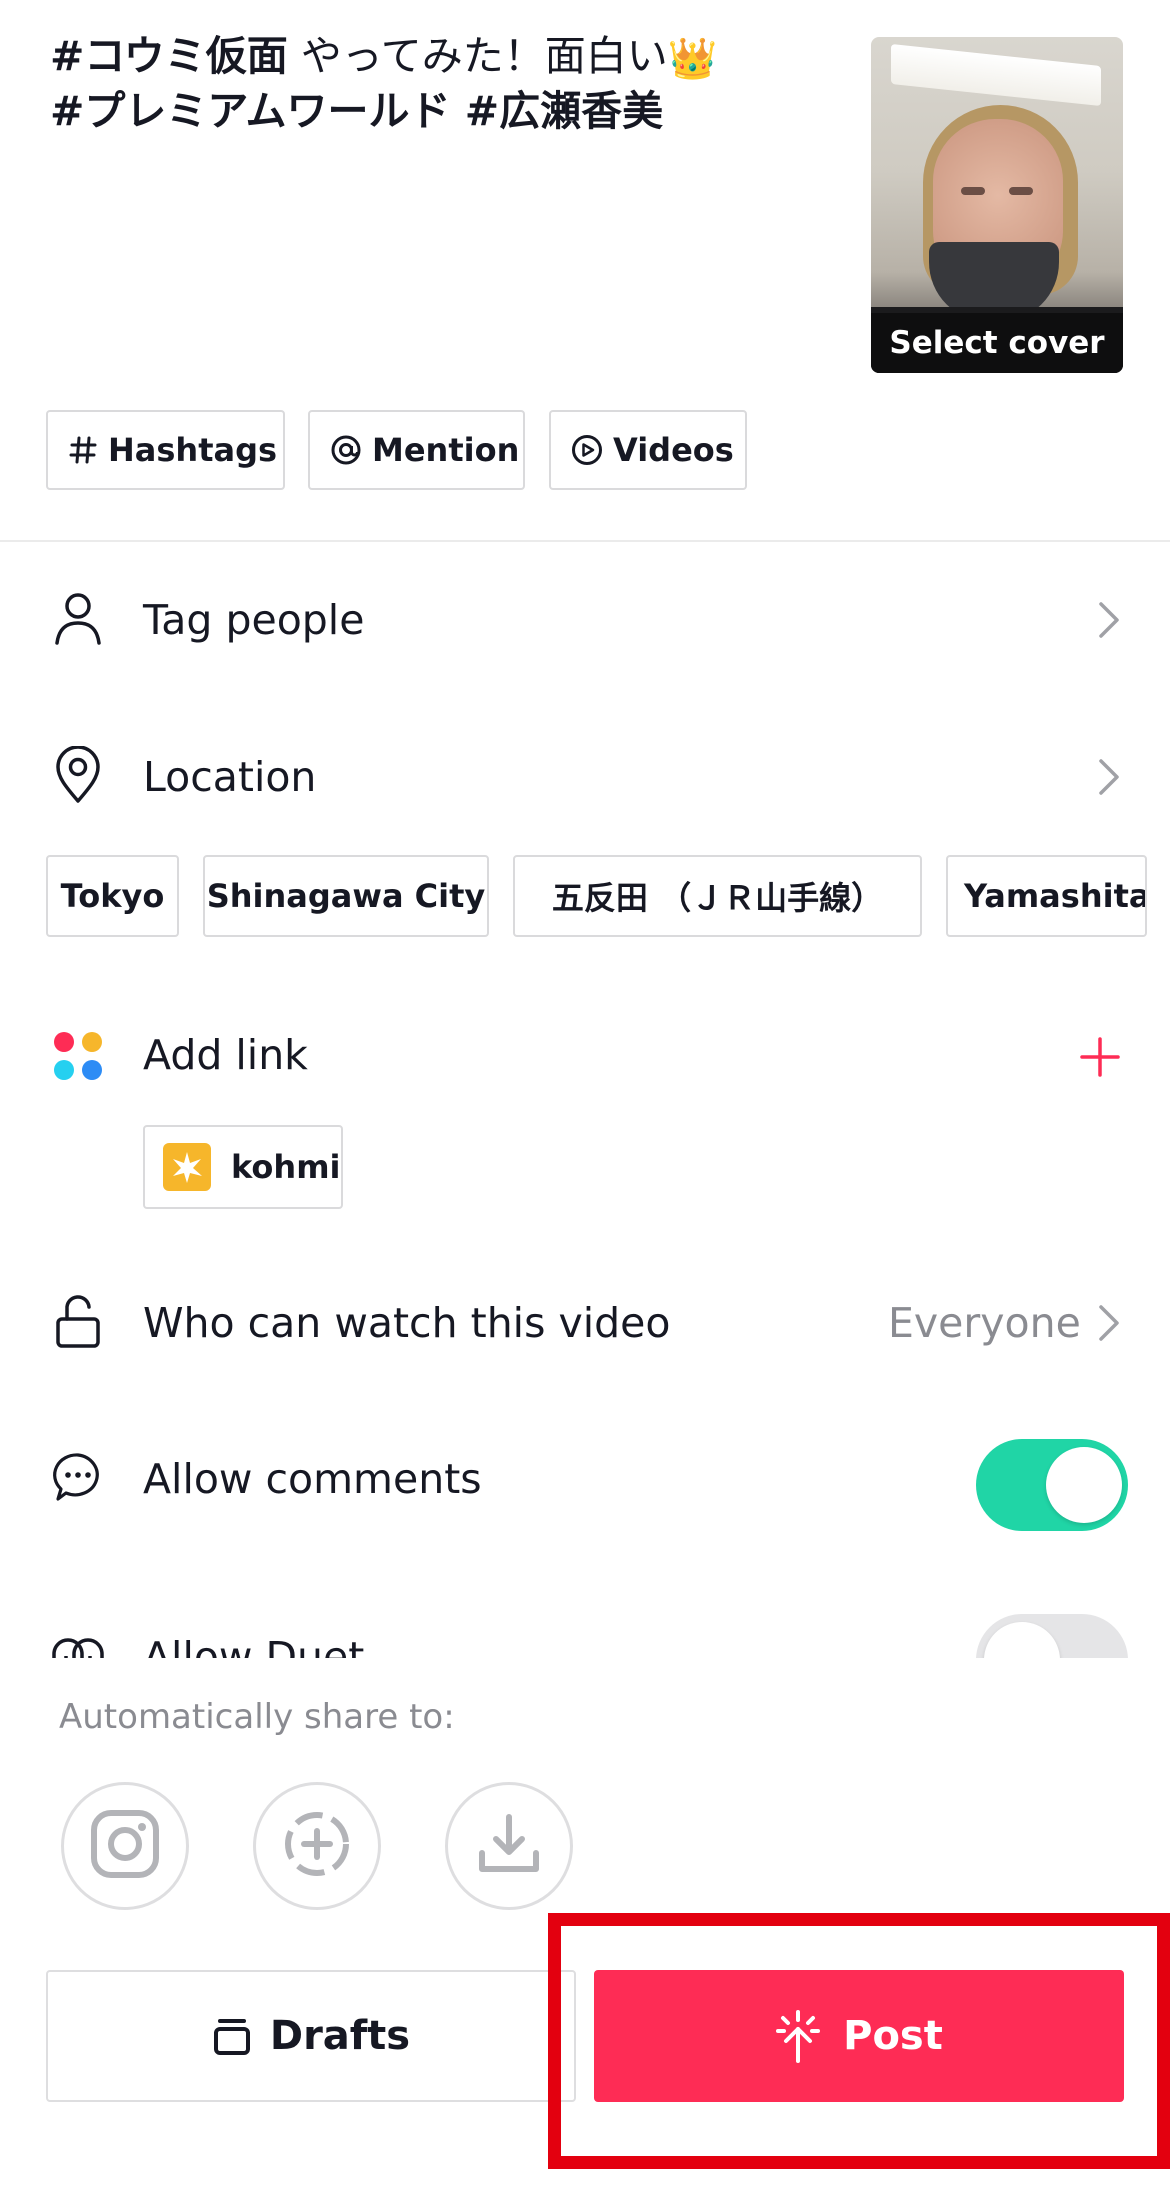 Image resolution: width=1170 pixels, height=2200 pixels. I want to click on caption-hashtags-line2: #プレミアムワールド #広瀬香美, so click(356, 111).